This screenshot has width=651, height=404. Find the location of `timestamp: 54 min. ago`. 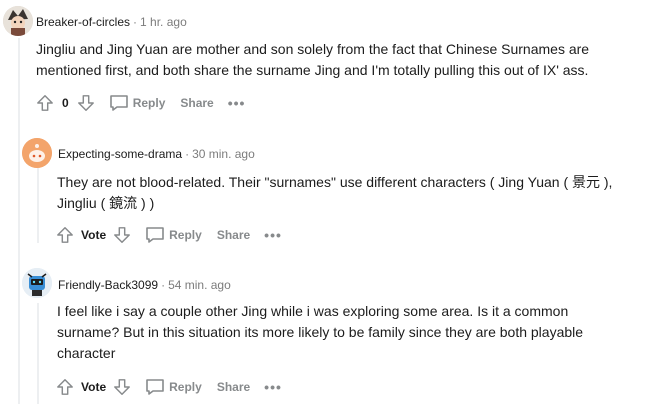

timestamp: 54 min. ago is located at coordinates (199, 285).